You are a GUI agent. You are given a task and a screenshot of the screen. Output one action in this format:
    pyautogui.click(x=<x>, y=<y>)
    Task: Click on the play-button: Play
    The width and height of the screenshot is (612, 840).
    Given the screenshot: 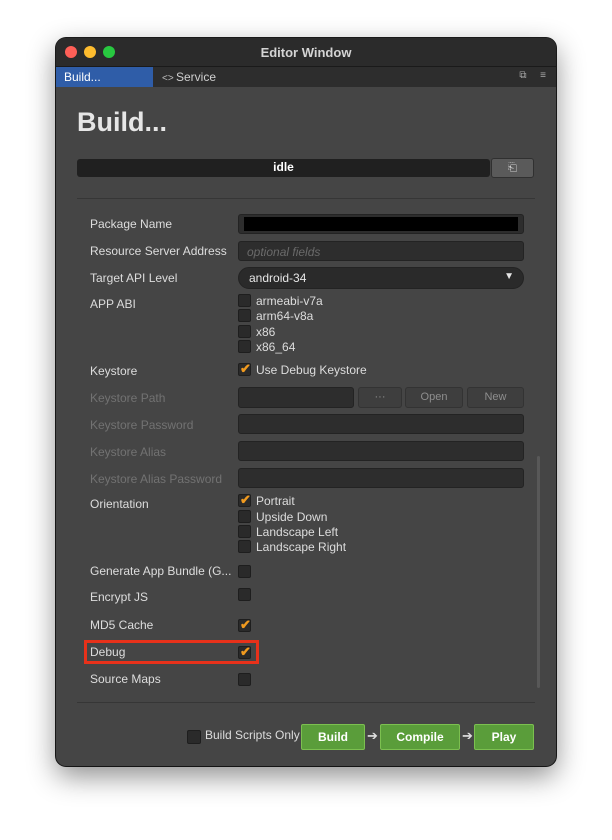 What is the action you would take?
    pyautogui.click(x=504, y=737)
    